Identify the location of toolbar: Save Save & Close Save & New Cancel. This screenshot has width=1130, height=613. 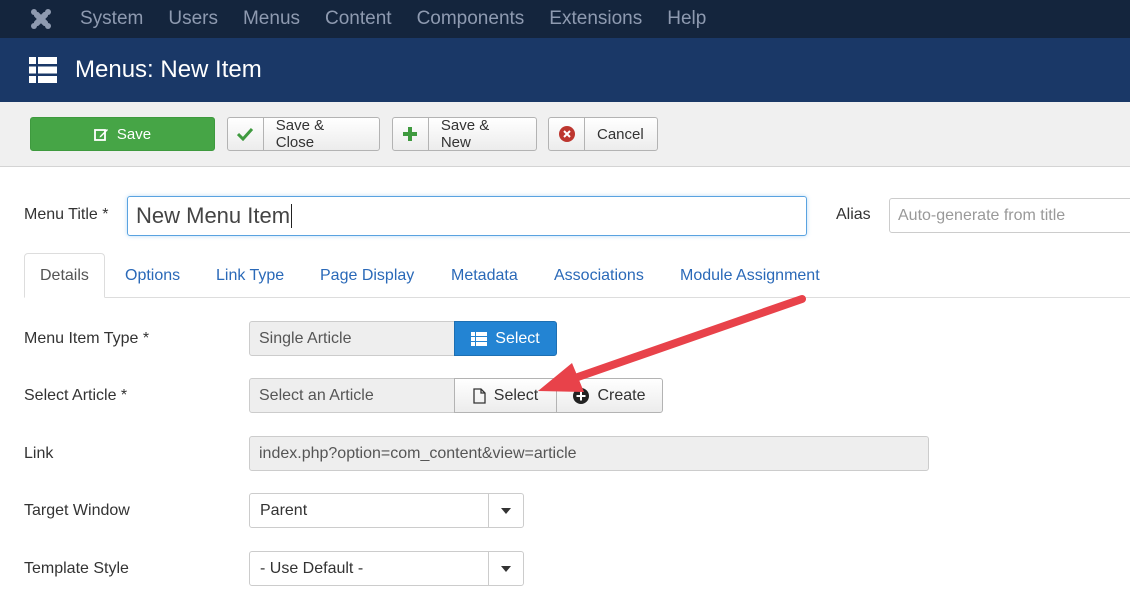
(565, 134).